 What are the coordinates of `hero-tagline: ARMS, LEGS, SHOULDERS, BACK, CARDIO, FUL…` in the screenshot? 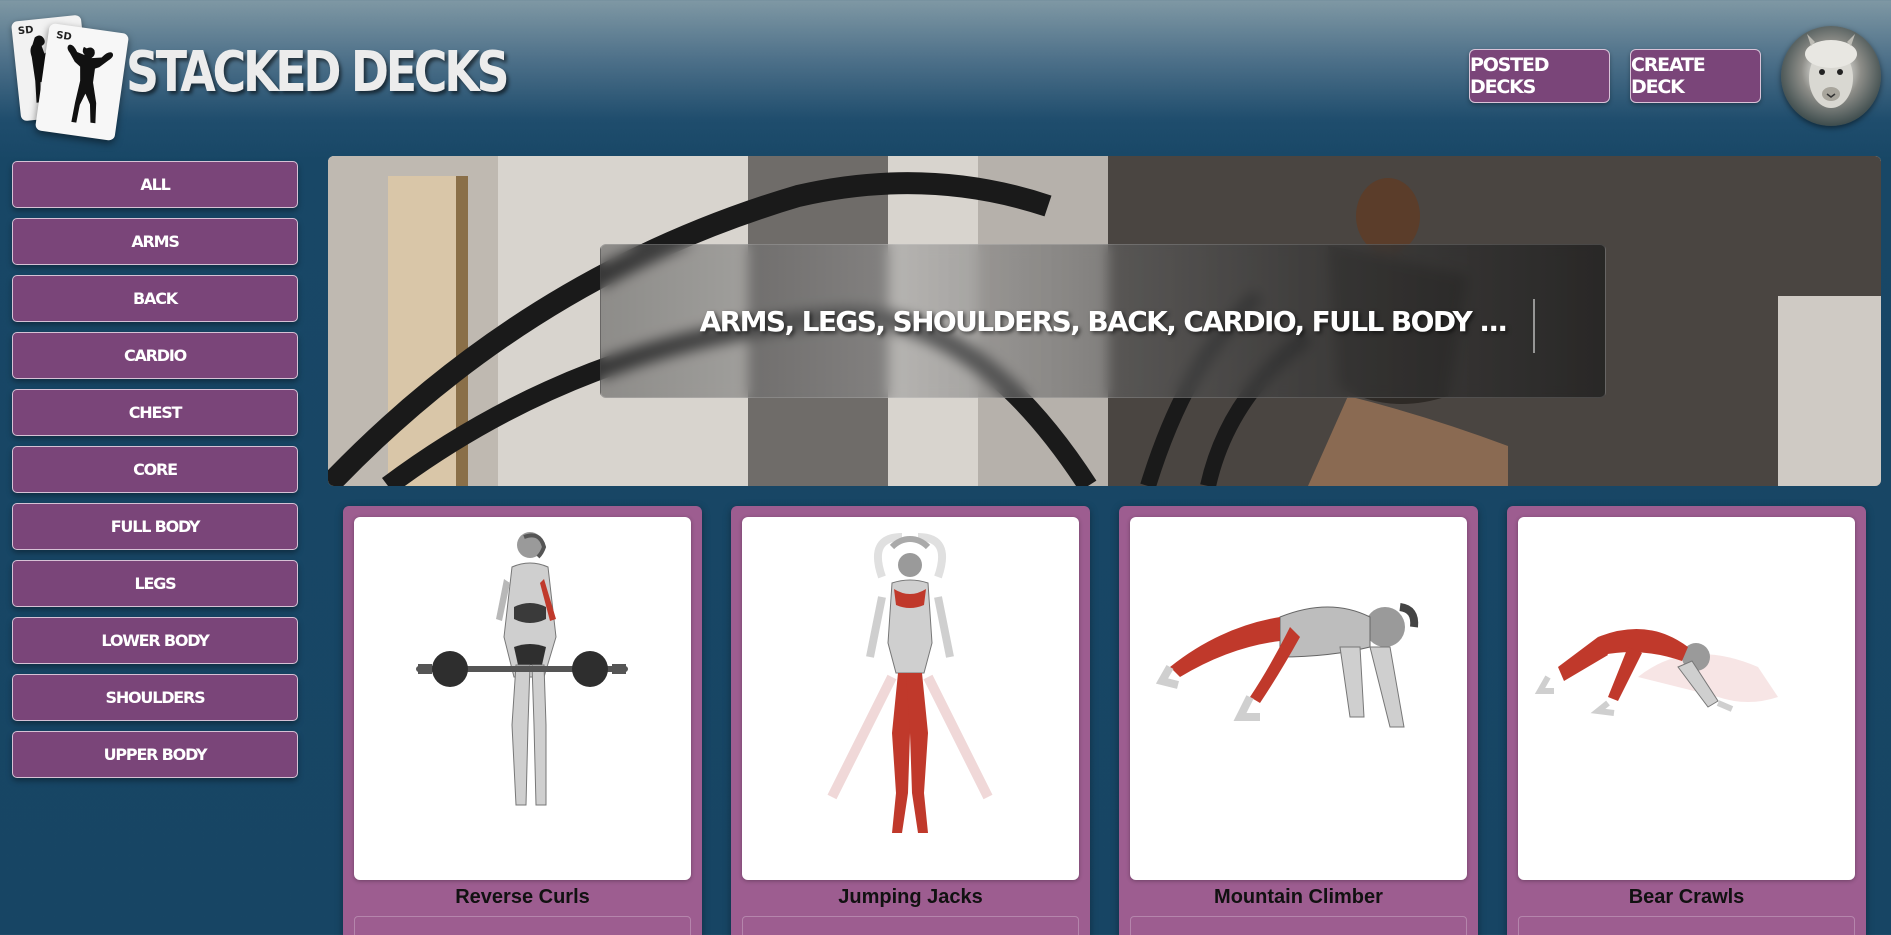 It's located at (1103, 321).